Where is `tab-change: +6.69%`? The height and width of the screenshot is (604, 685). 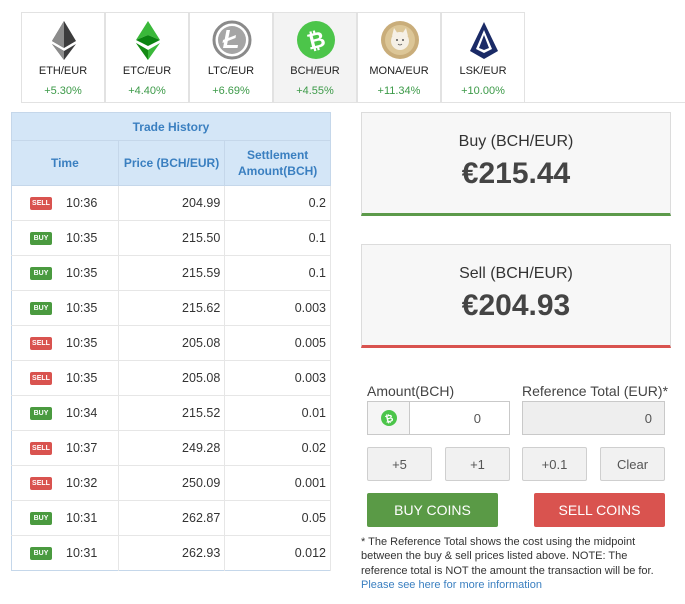
tab-change: +6.69% is located at coordinates (231, 91).